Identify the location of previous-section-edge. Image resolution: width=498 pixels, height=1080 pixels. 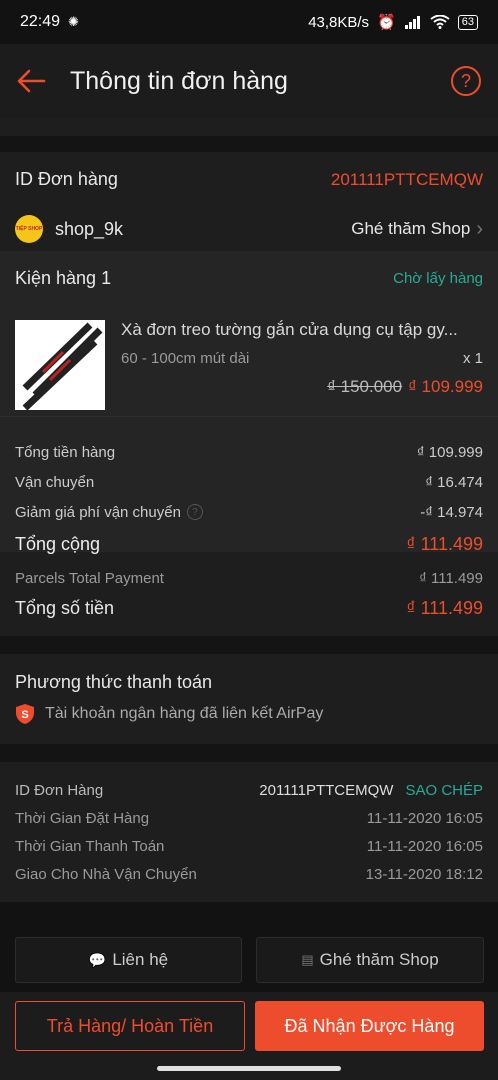
(249, 127).